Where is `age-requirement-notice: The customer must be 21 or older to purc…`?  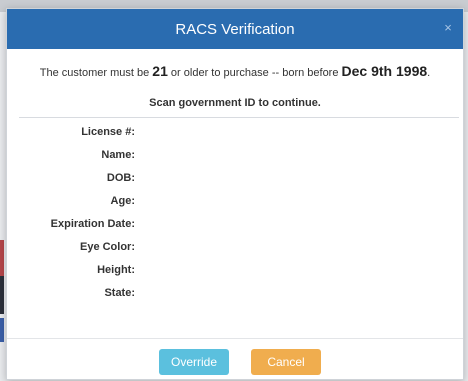 age-requirement-notice: The customer must be 21 or older to purc… is located at coordinates (235, 72).